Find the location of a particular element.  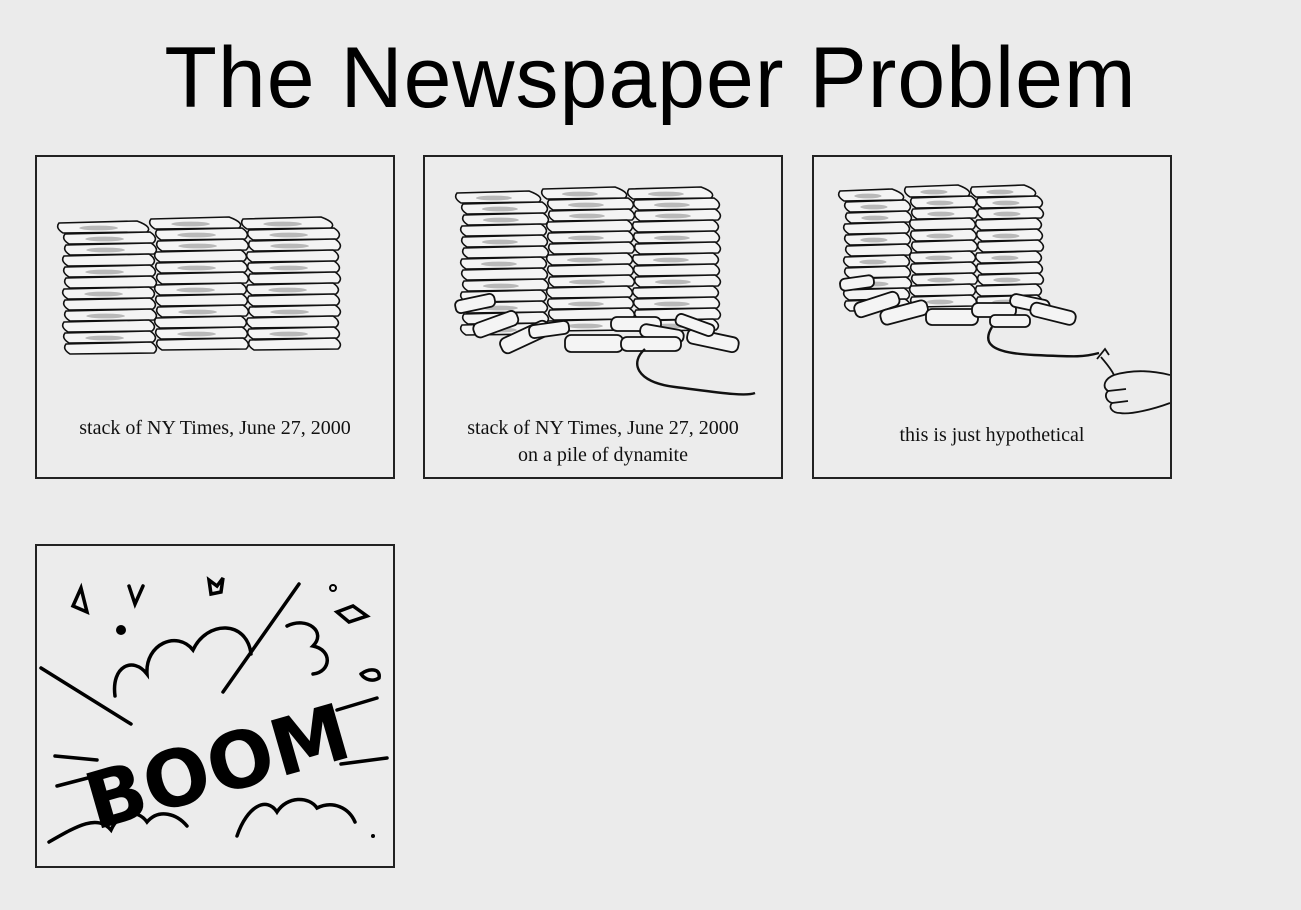

fuse is located at coordinates (696, 372).